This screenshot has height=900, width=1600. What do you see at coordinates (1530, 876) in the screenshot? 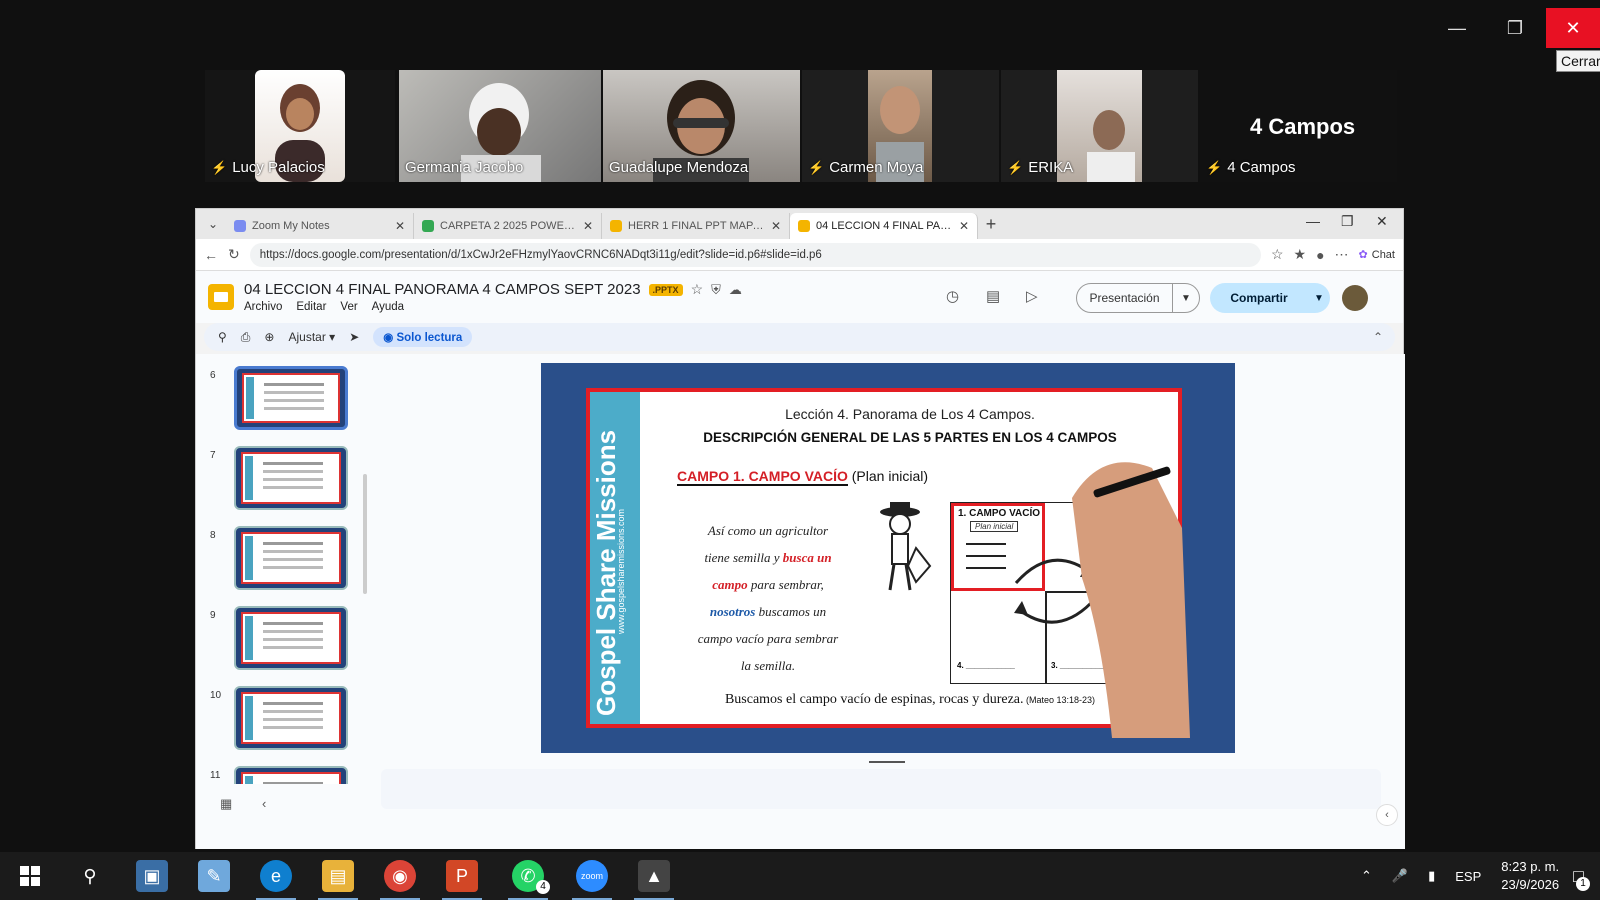
I see `clock: 8:23 p. m. 23/9/2026` at bounding box center [1530, 876].